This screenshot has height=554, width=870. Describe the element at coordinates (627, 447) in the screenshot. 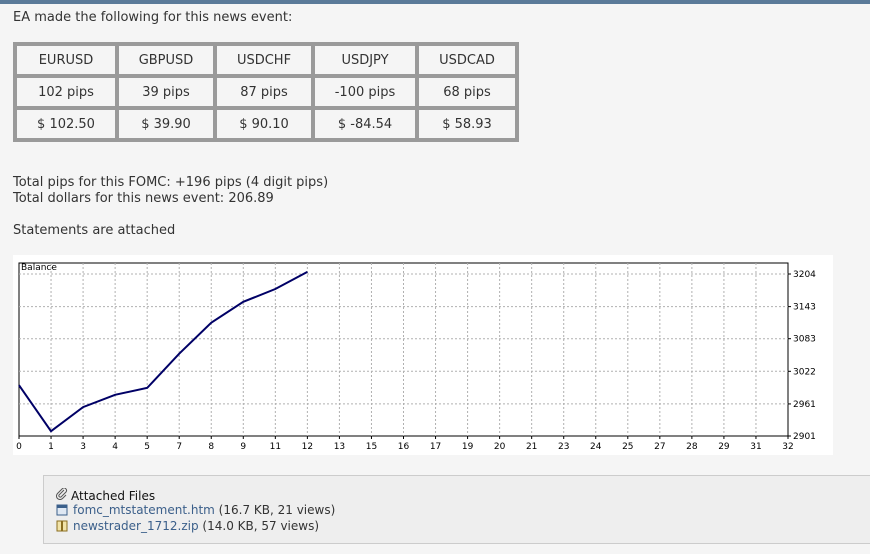

I see `x-tick-label: 25` at that location.